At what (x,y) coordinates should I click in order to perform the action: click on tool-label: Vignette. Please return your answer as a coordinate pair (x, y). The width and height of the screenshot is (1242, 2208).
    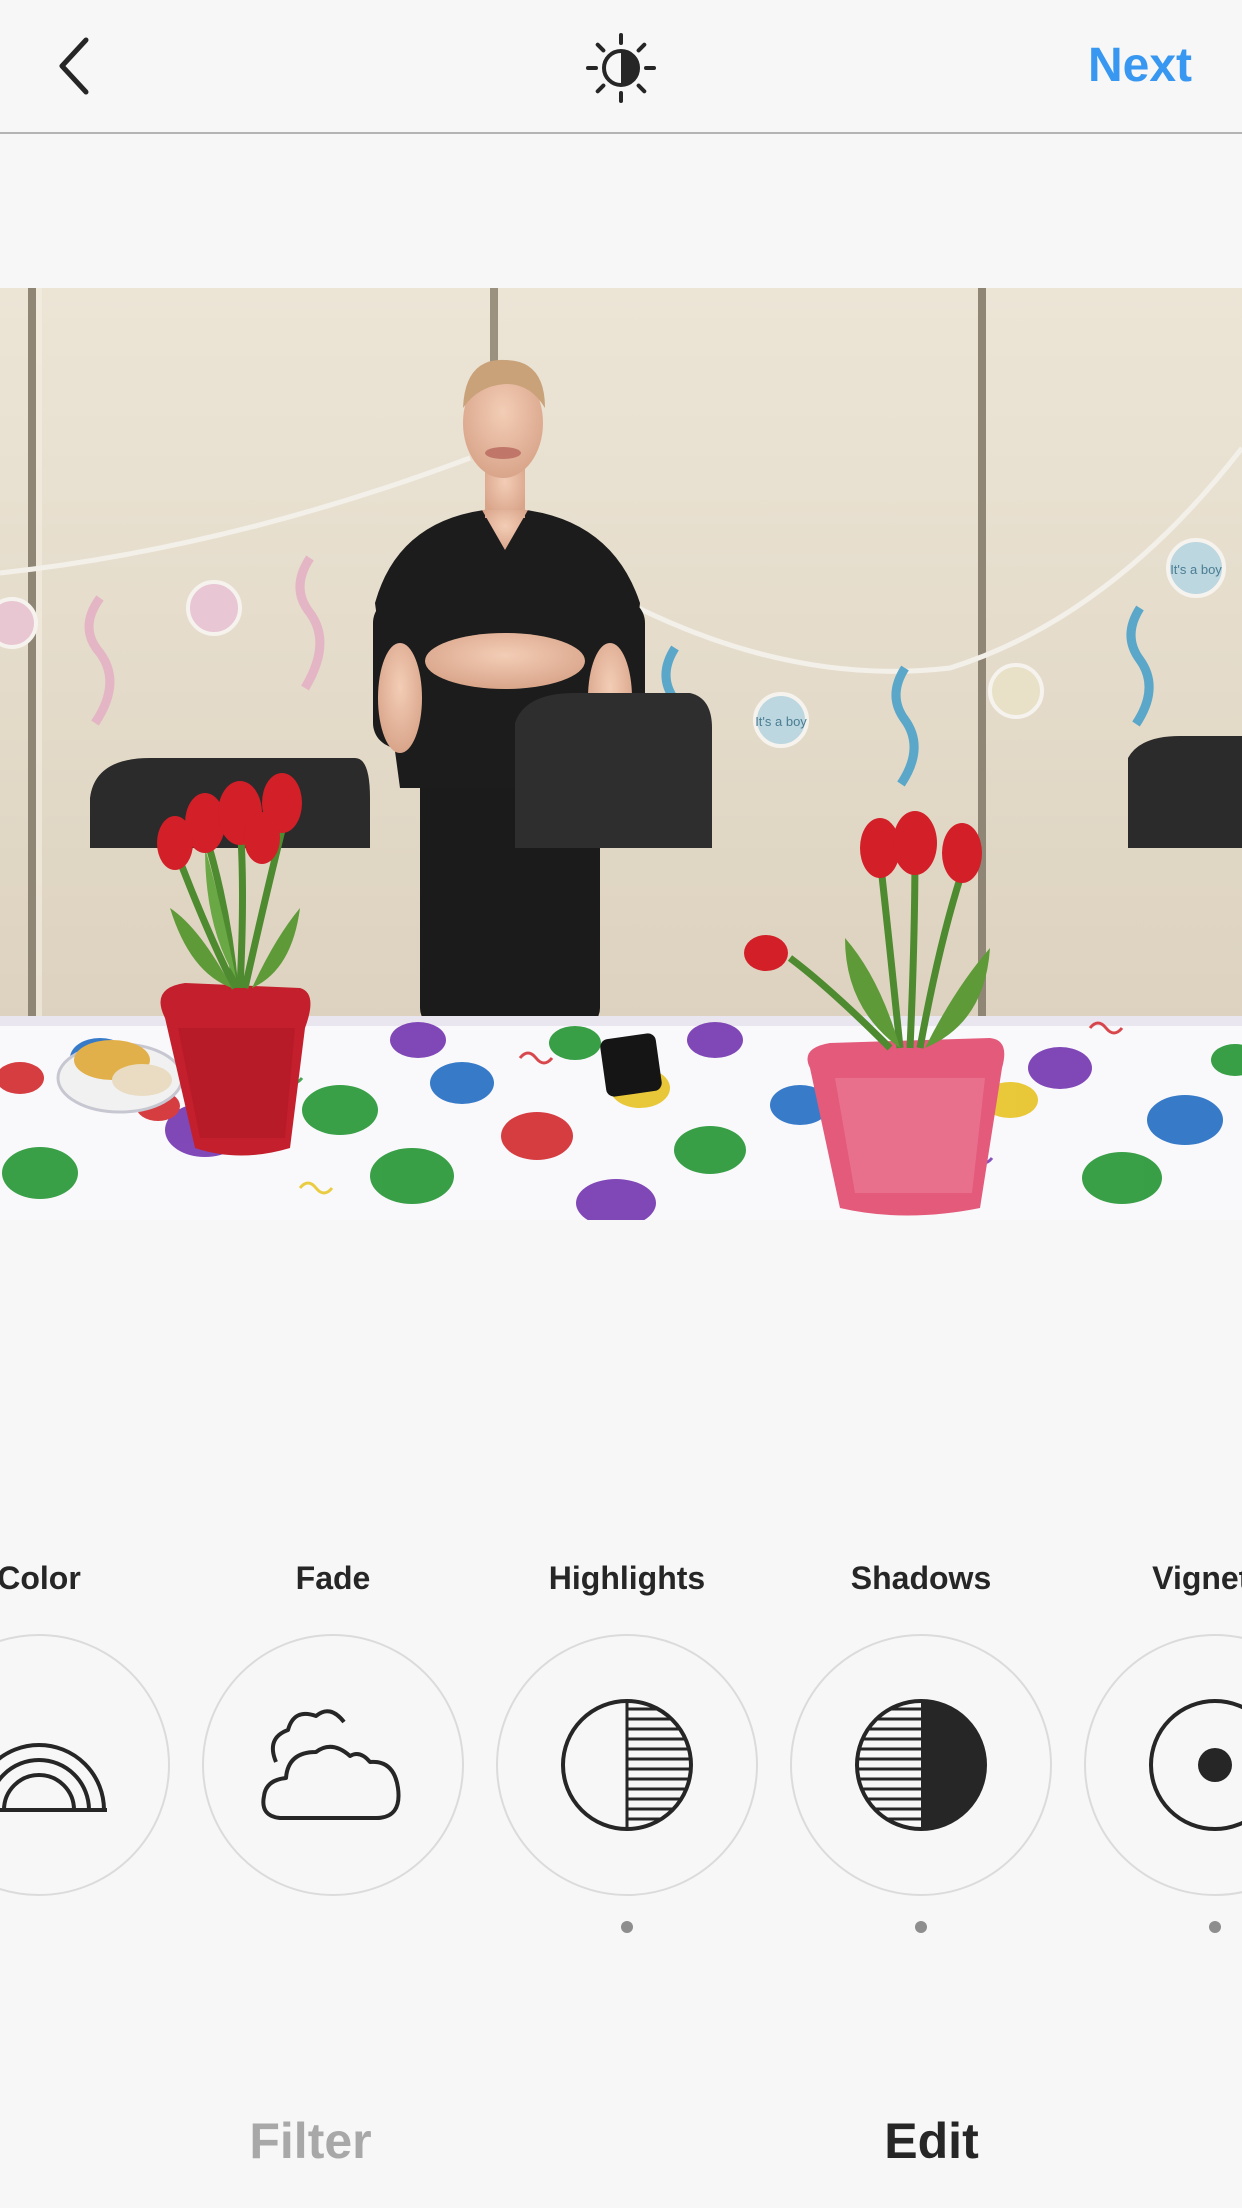
    Looking at the image, I should click on (1197, 1578).